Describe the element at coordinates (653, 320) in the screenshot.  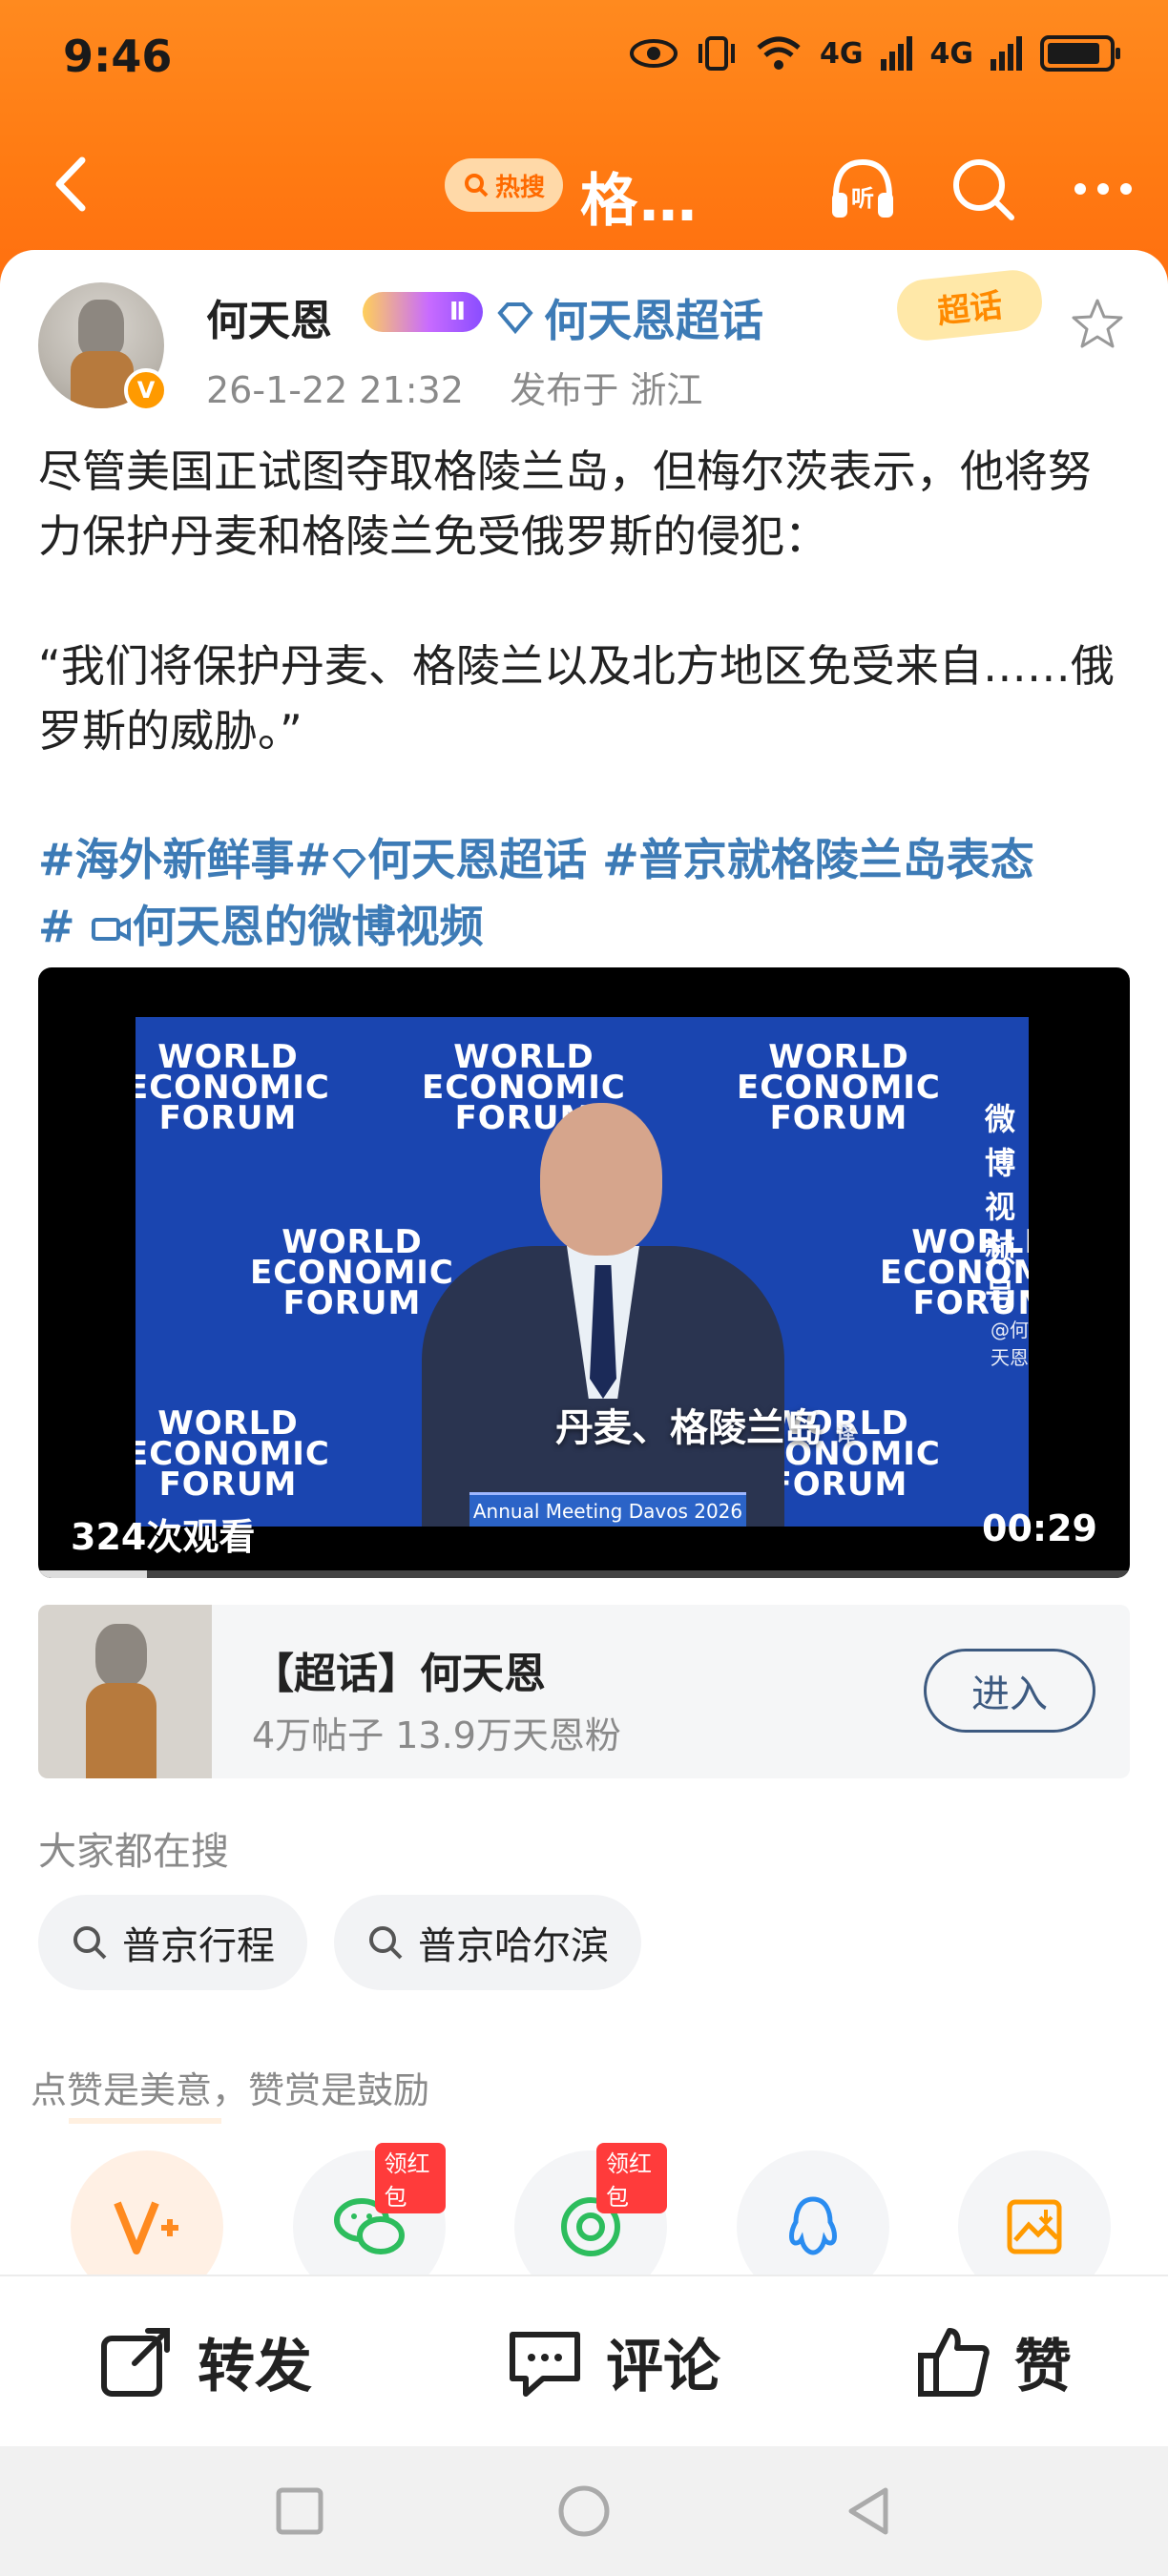
I see `super-topic-label: 何天恩超话` at that location.